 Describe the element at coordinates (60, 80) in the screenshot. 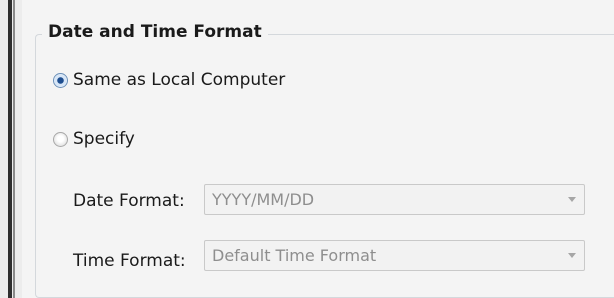

I see `same-as-local-radio` at that location.